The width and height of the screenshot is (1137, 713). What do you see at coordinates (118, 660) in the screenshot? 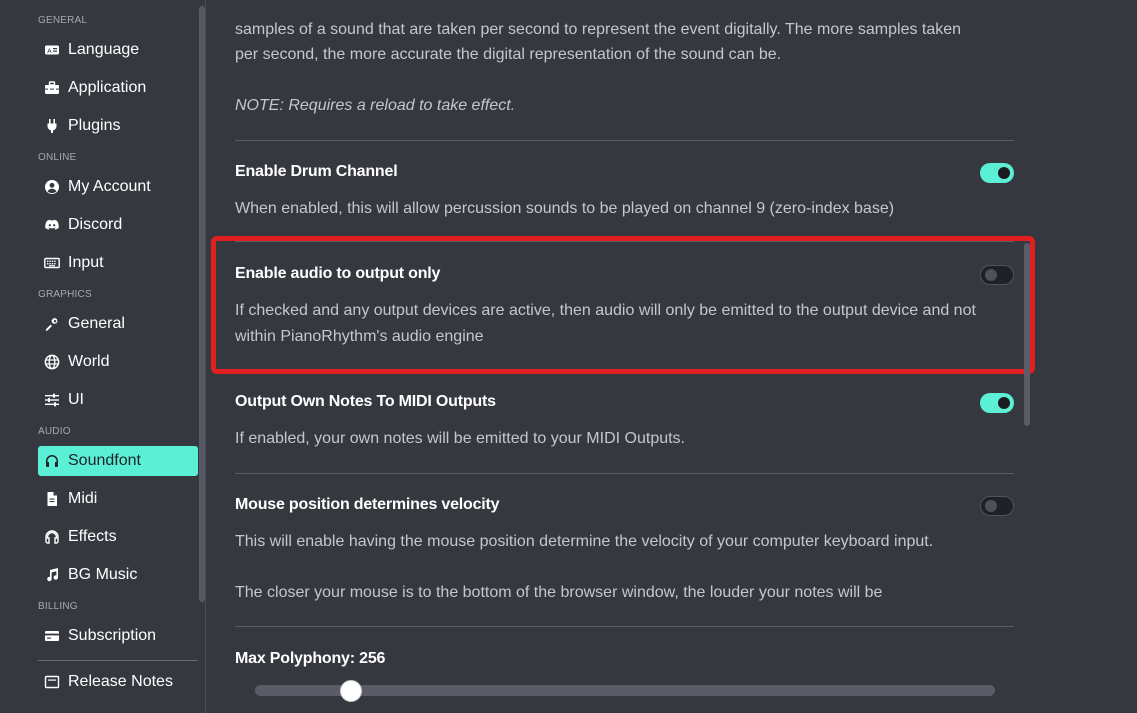
I see `sidebar-divider` at bounding box center [118, 660].